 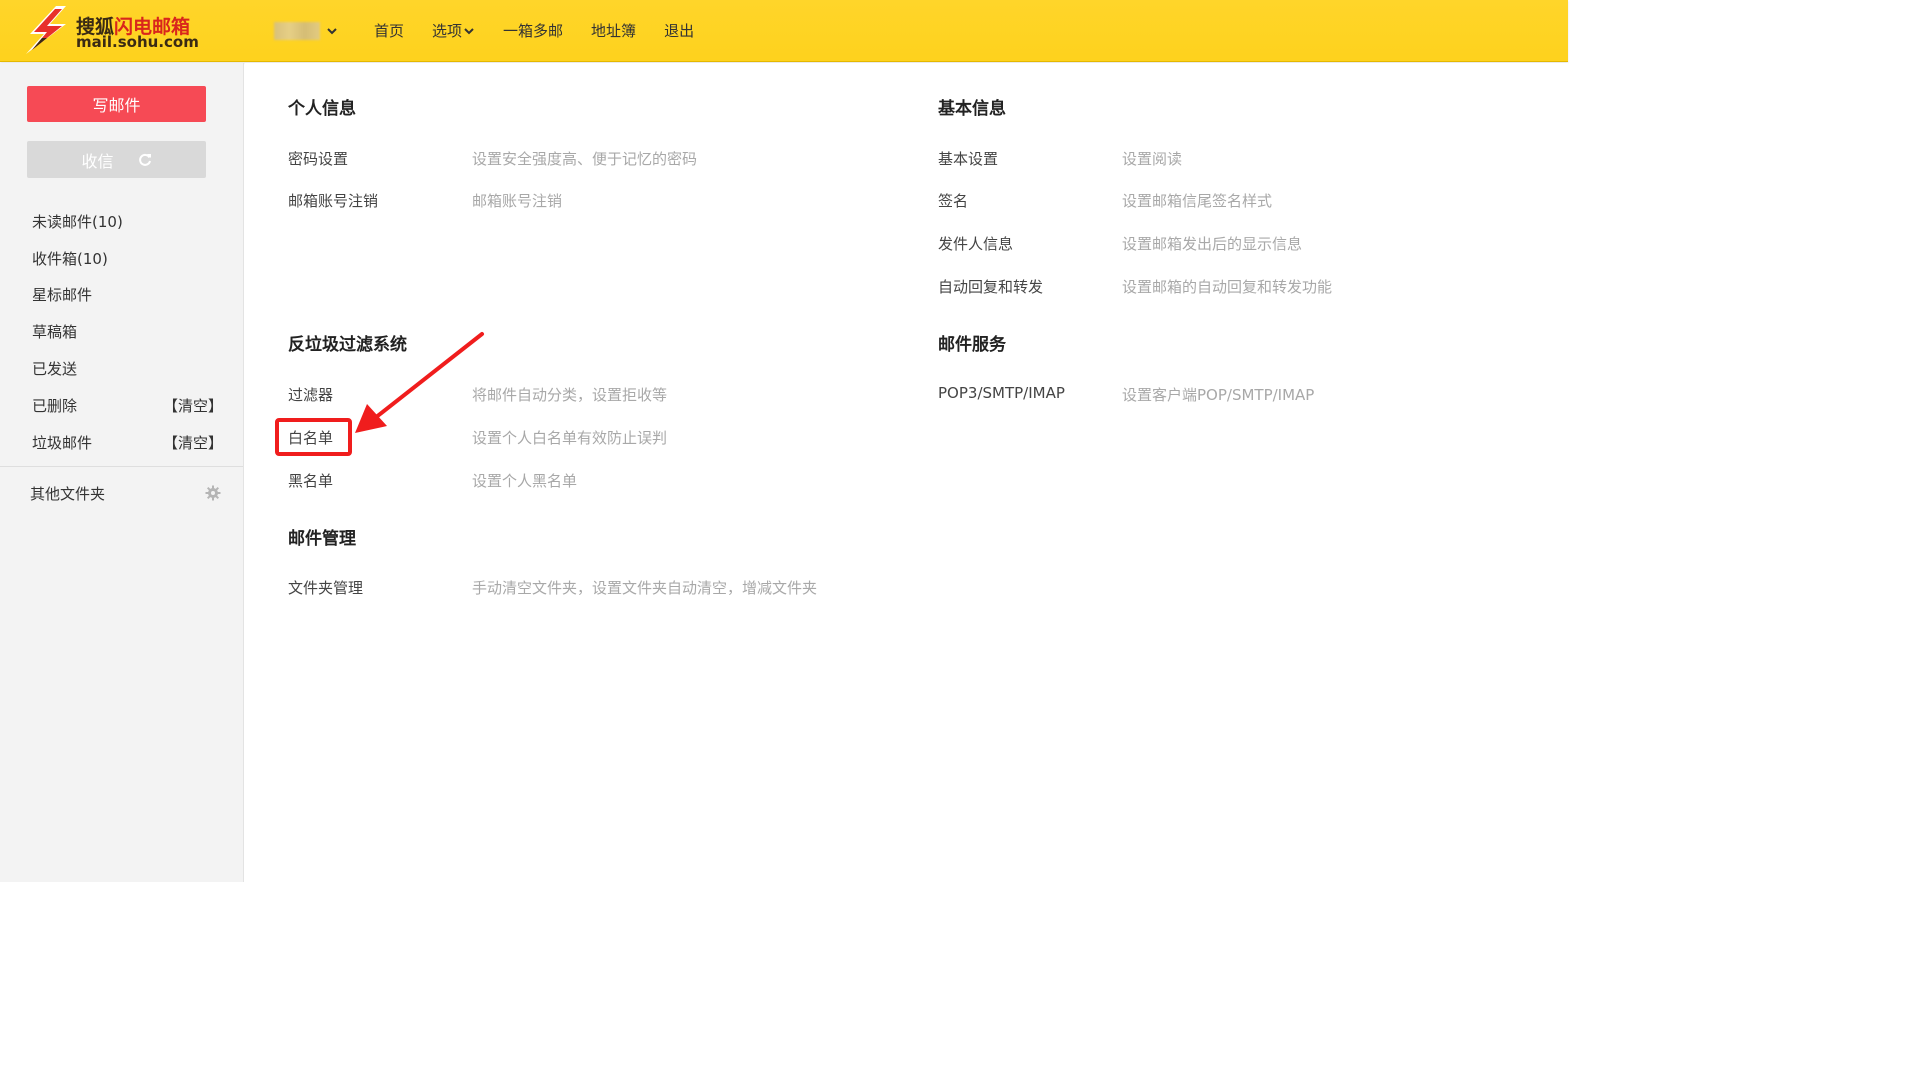 What do you see at coordinates (310, 394) in the screenshot?
I see `setting-filter: 过滤器` at bounding box center [310, 394].